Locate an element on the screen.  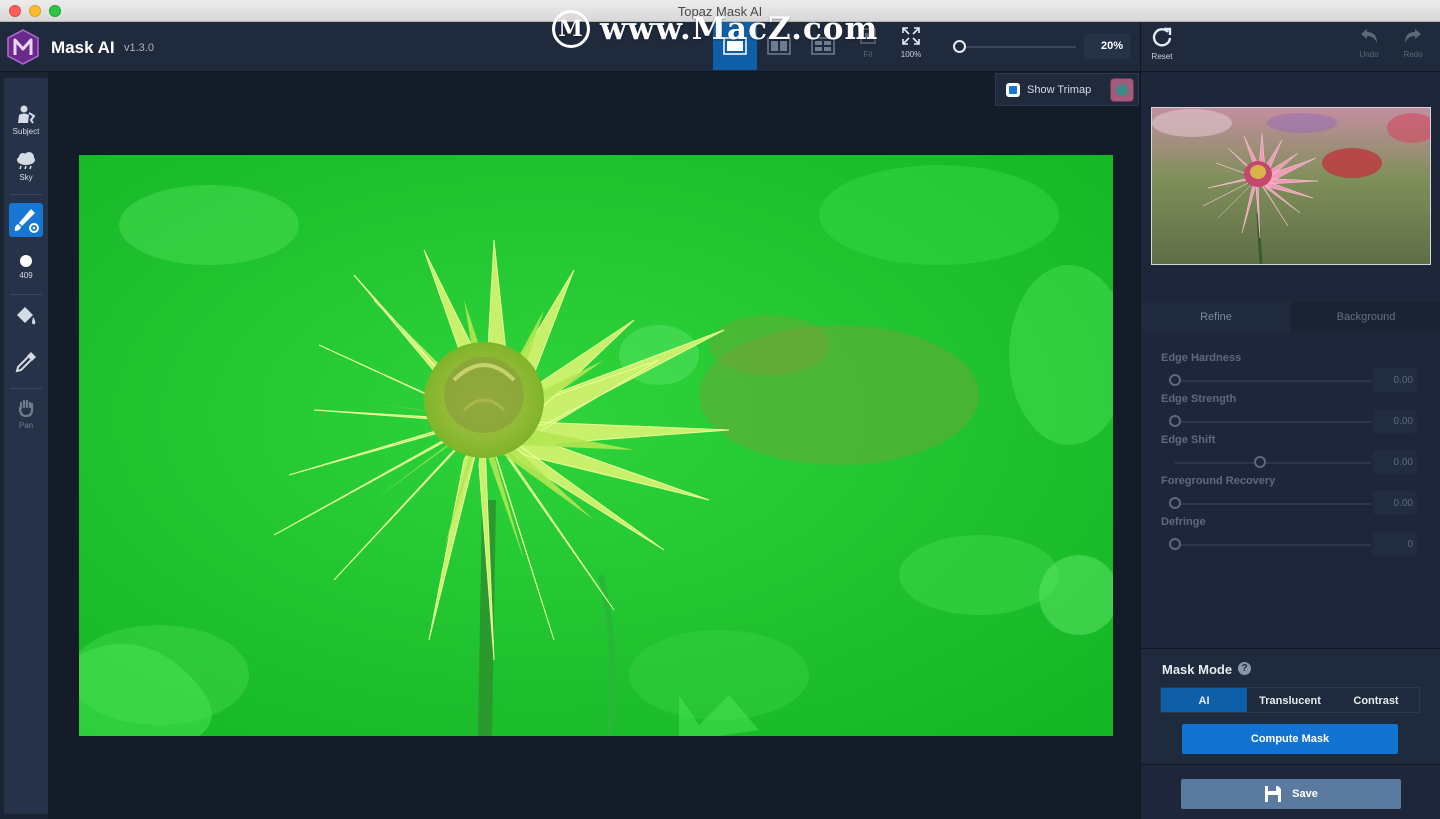
eyedropper-icon is located at coordinates (25, 362).